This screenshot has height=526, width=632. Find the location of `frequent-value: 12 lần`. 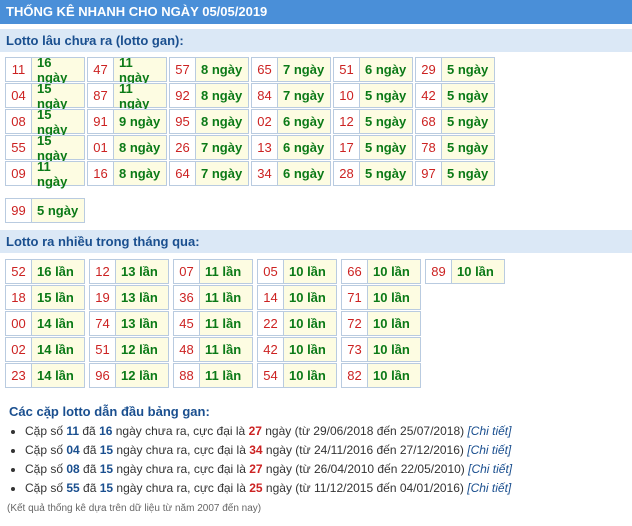

frequent-value: 12 lần is located at coordinates (142, 349).